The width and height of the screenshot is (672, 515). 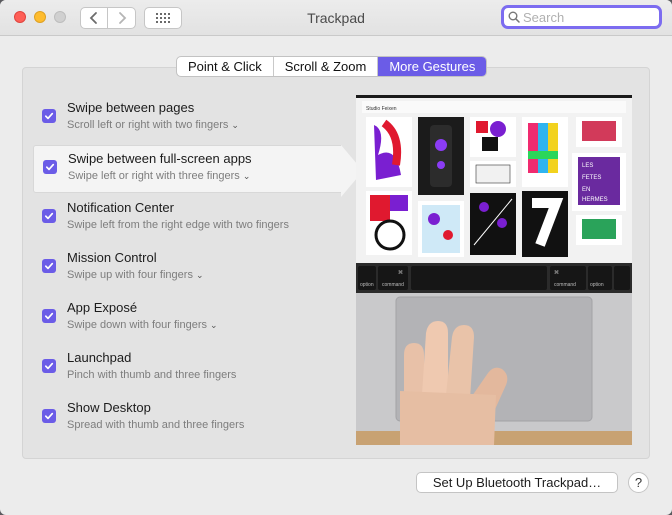 I want to click on app-expose-checkbox, so click(x=49, y=316).